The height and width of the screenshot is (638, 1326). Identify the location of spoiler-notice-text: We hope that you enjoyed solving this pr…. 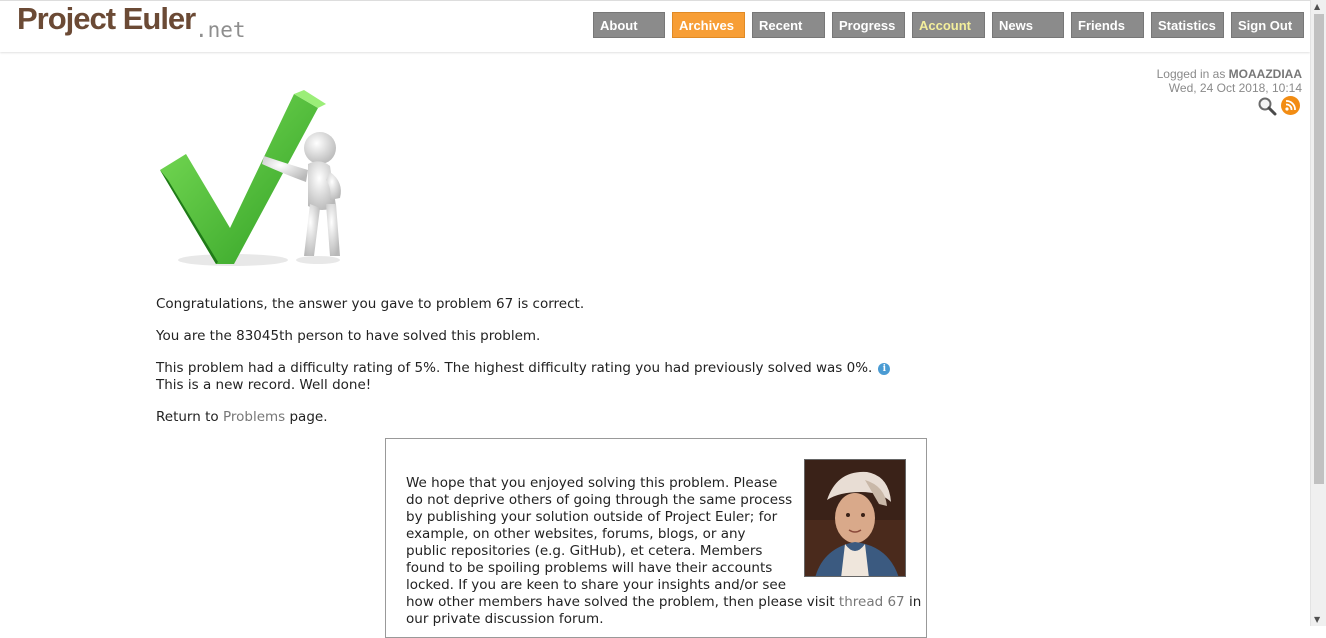
(663, 551).